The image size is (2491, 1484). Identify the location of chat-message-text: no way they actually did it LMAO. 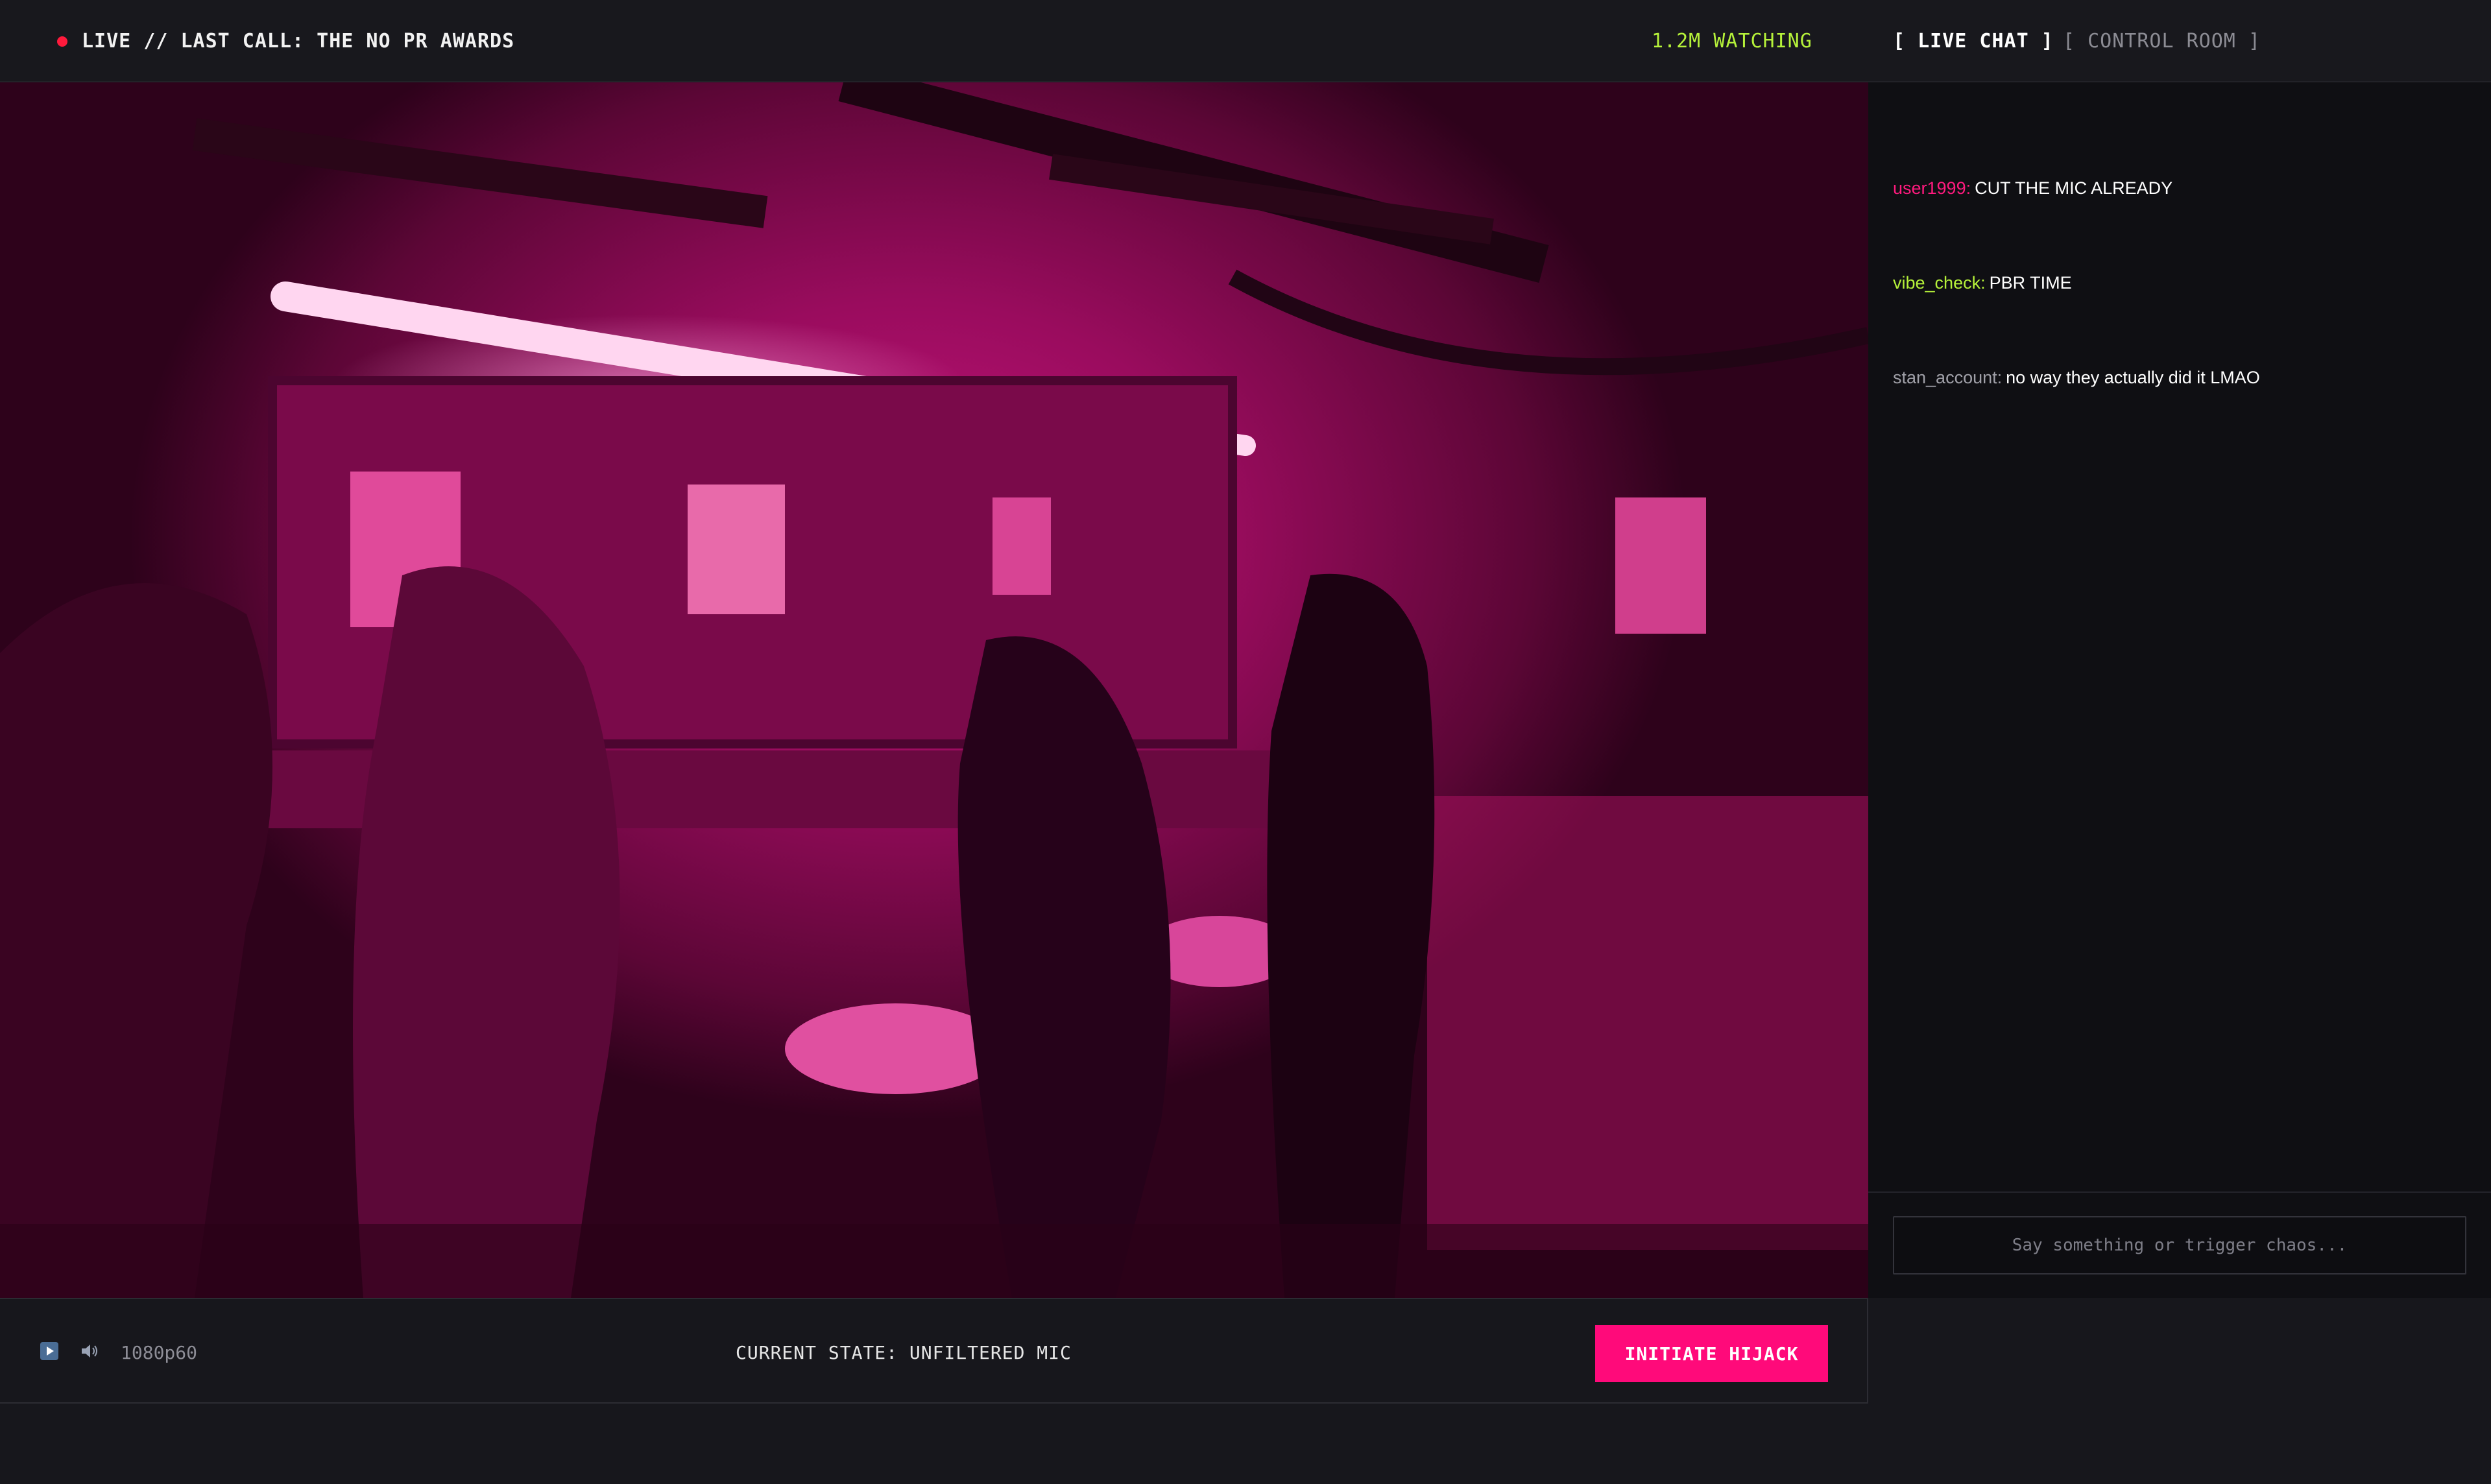
(2133, 377).